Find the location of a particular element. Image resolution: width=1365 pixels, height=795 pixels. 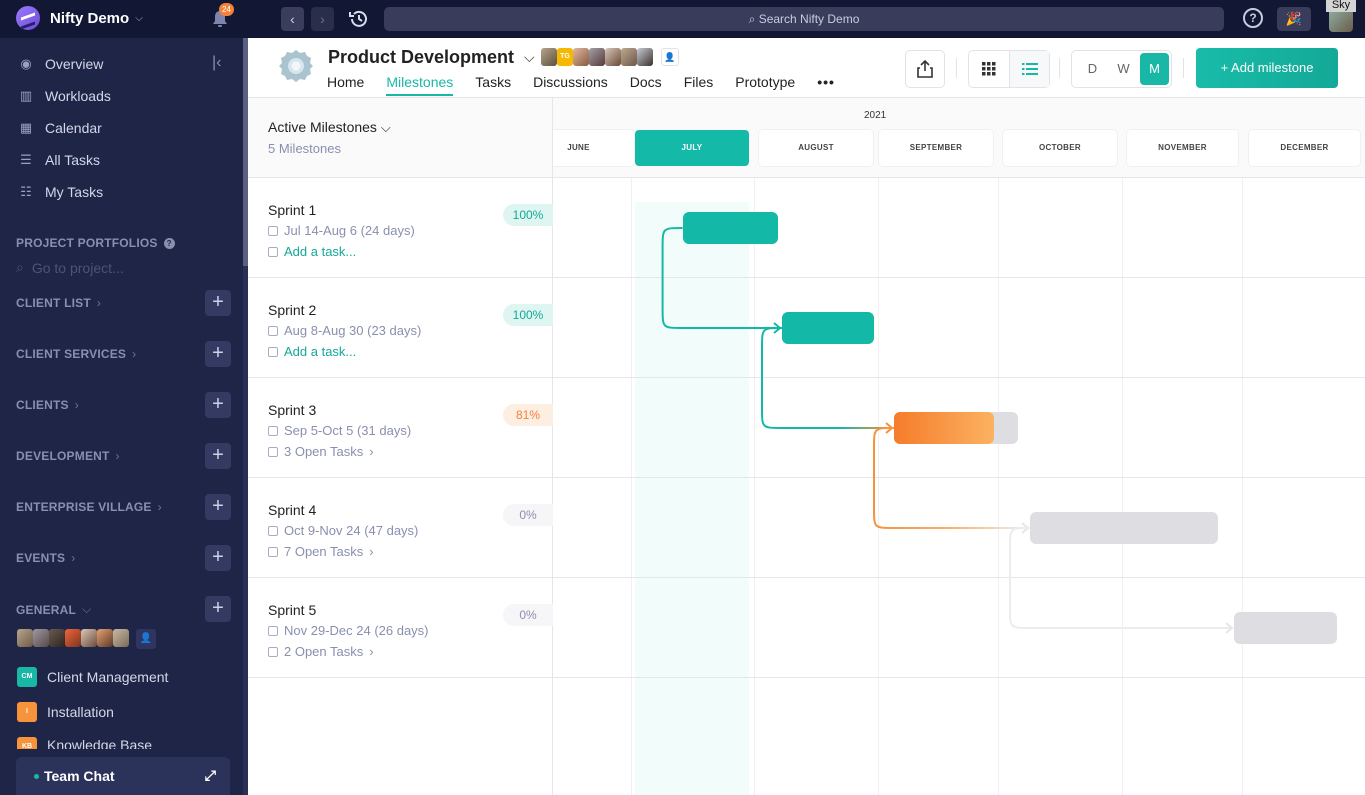

milestone-count: 5 Milestones is located at coordinates (304, 148).